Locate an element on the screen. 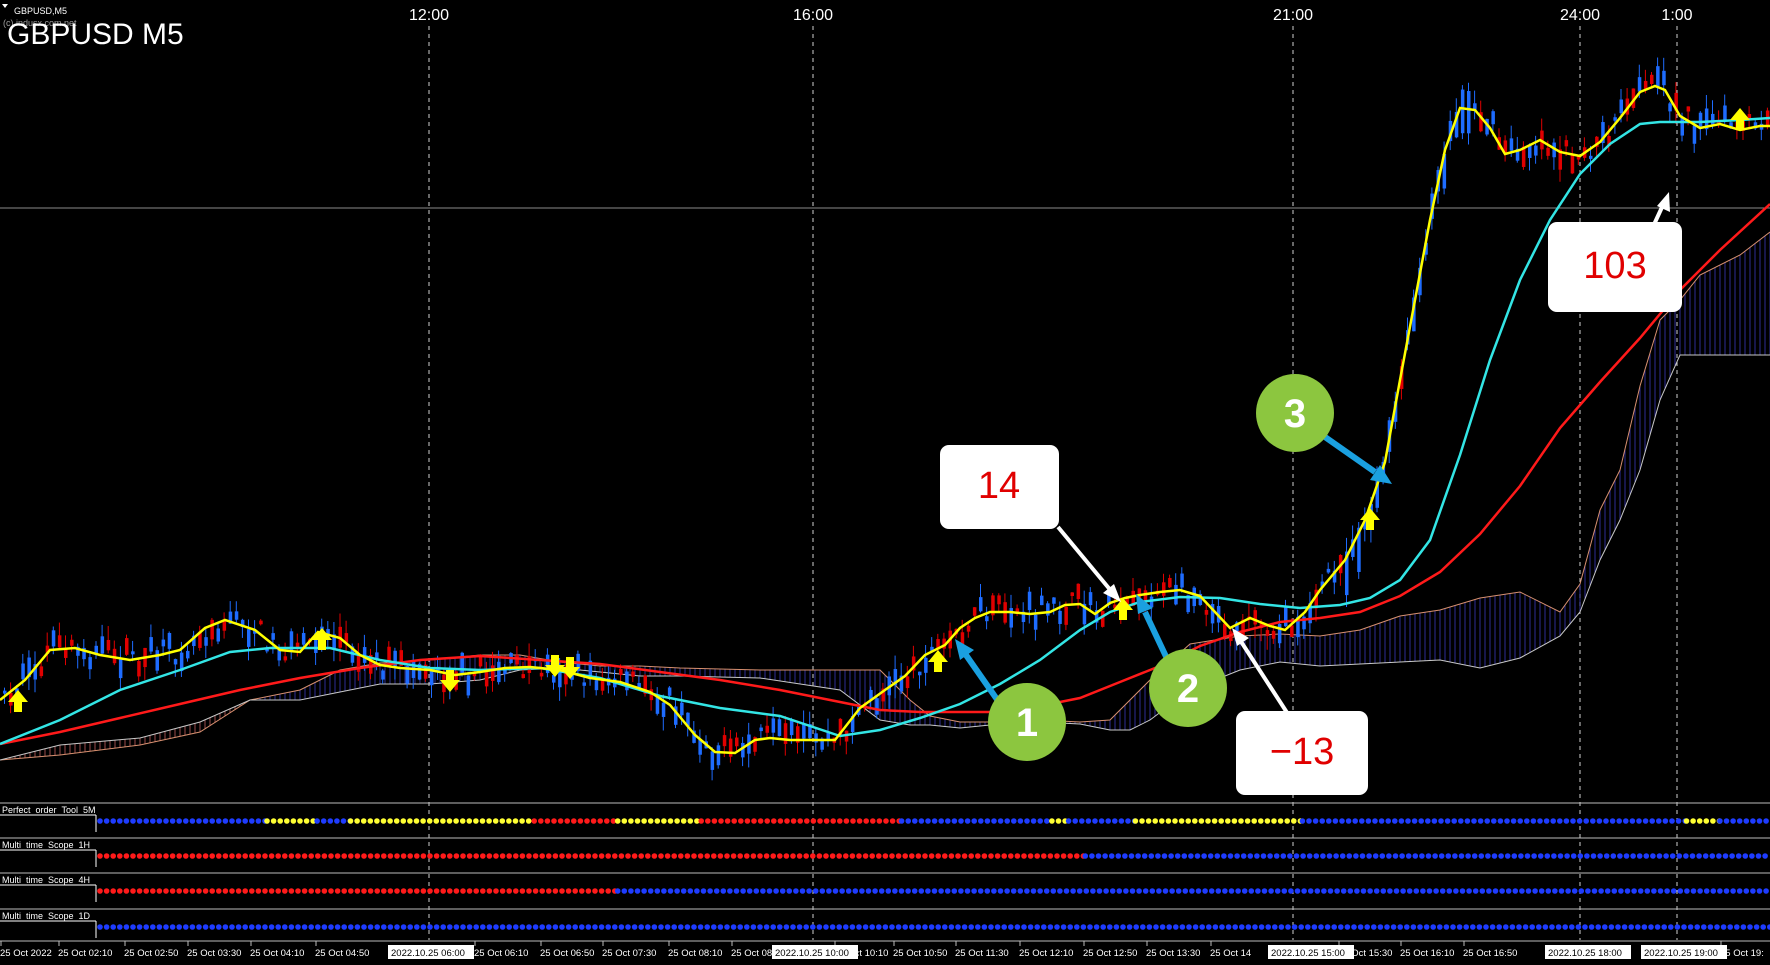 The width and height of the screenshot is (1770, 965). date-tick-label: 25 Oct 08:10 is located at coordinates (695, 953).